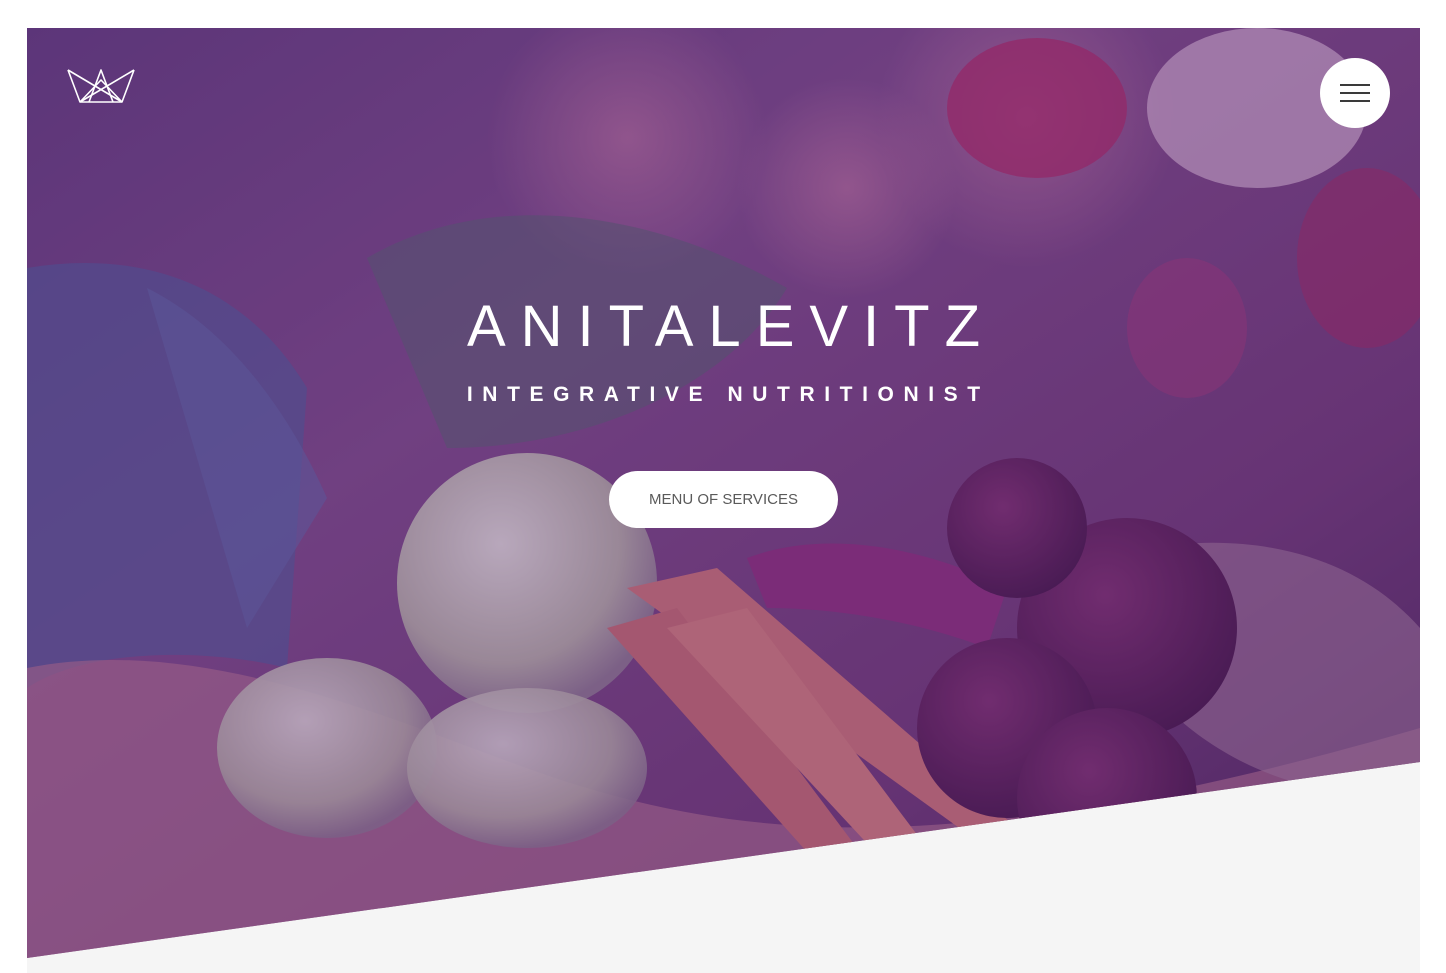  What do you see at coordinates (101, 86) in the screenshot?
I see `crown-logo-icon` at bounding box center [101, 86].